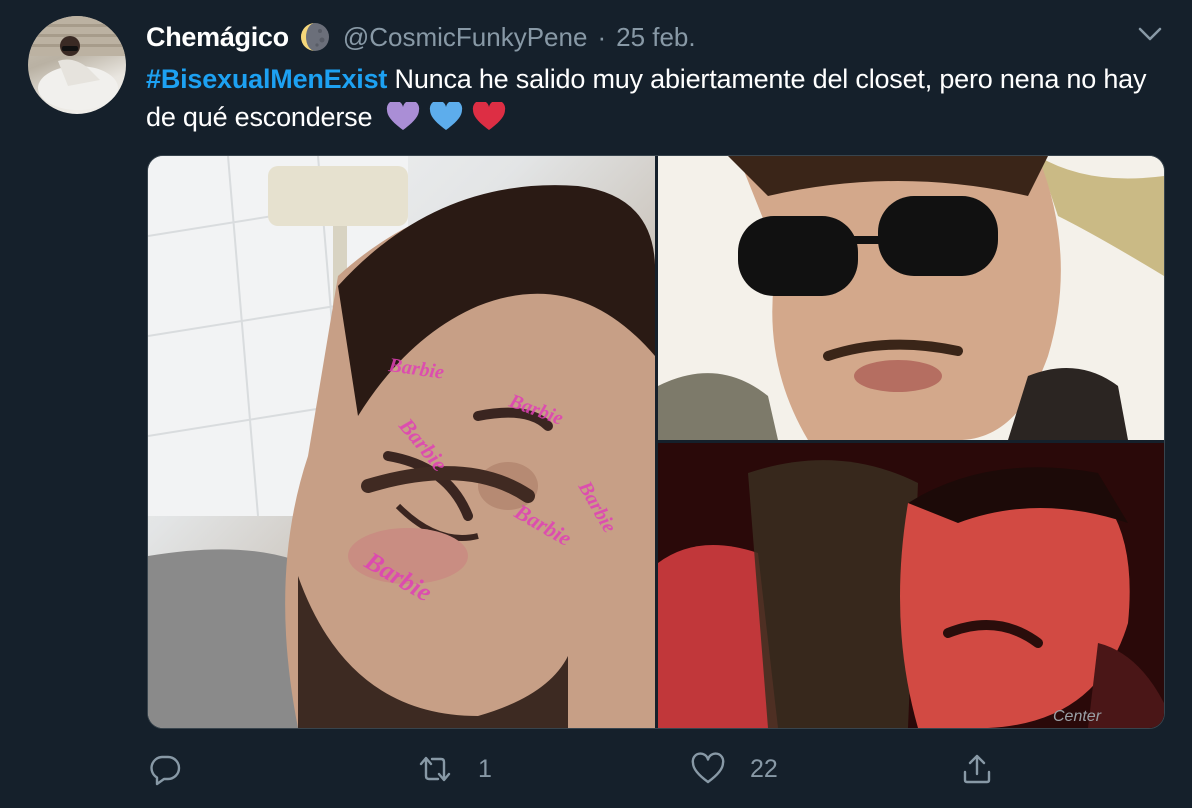  I want to click on purple-heart-icon, so click(402, 115).